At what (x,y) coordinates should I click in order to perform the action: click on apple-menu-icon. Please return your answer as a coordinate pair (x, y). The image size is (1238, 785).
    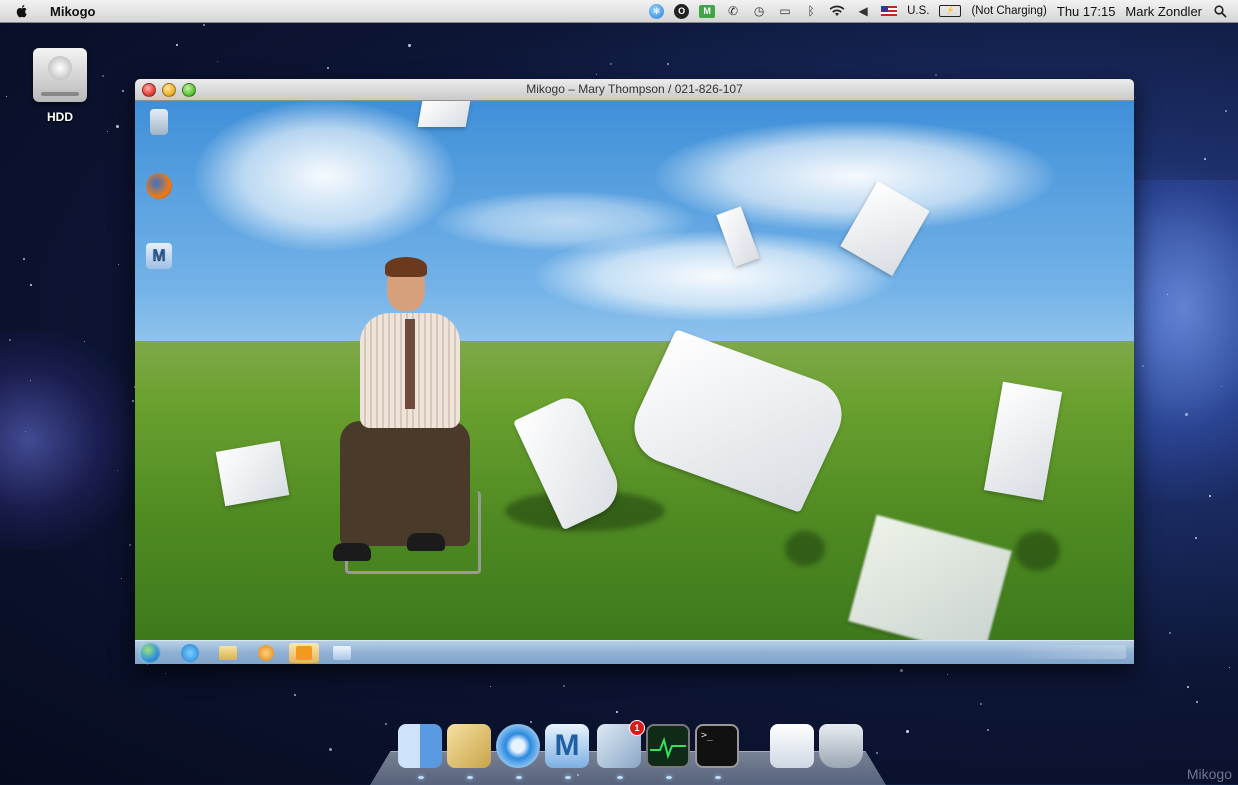
    Looking at the image, I should click on (22, 11).